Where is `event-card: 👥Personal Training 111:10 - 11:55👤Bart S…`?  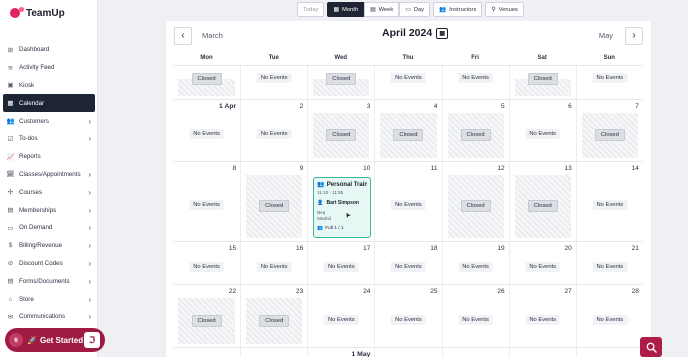
event-card: 👥Personal Training 111:10 - 11:55👤Bart S… is located at coordinates (342, 207).